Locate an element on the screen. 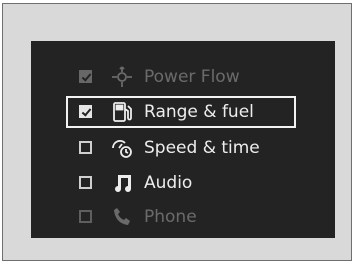 The width and height of the screenshot is (356, 264). menu-item-speed-time: Speed & time is located at coordinates (181, 148).